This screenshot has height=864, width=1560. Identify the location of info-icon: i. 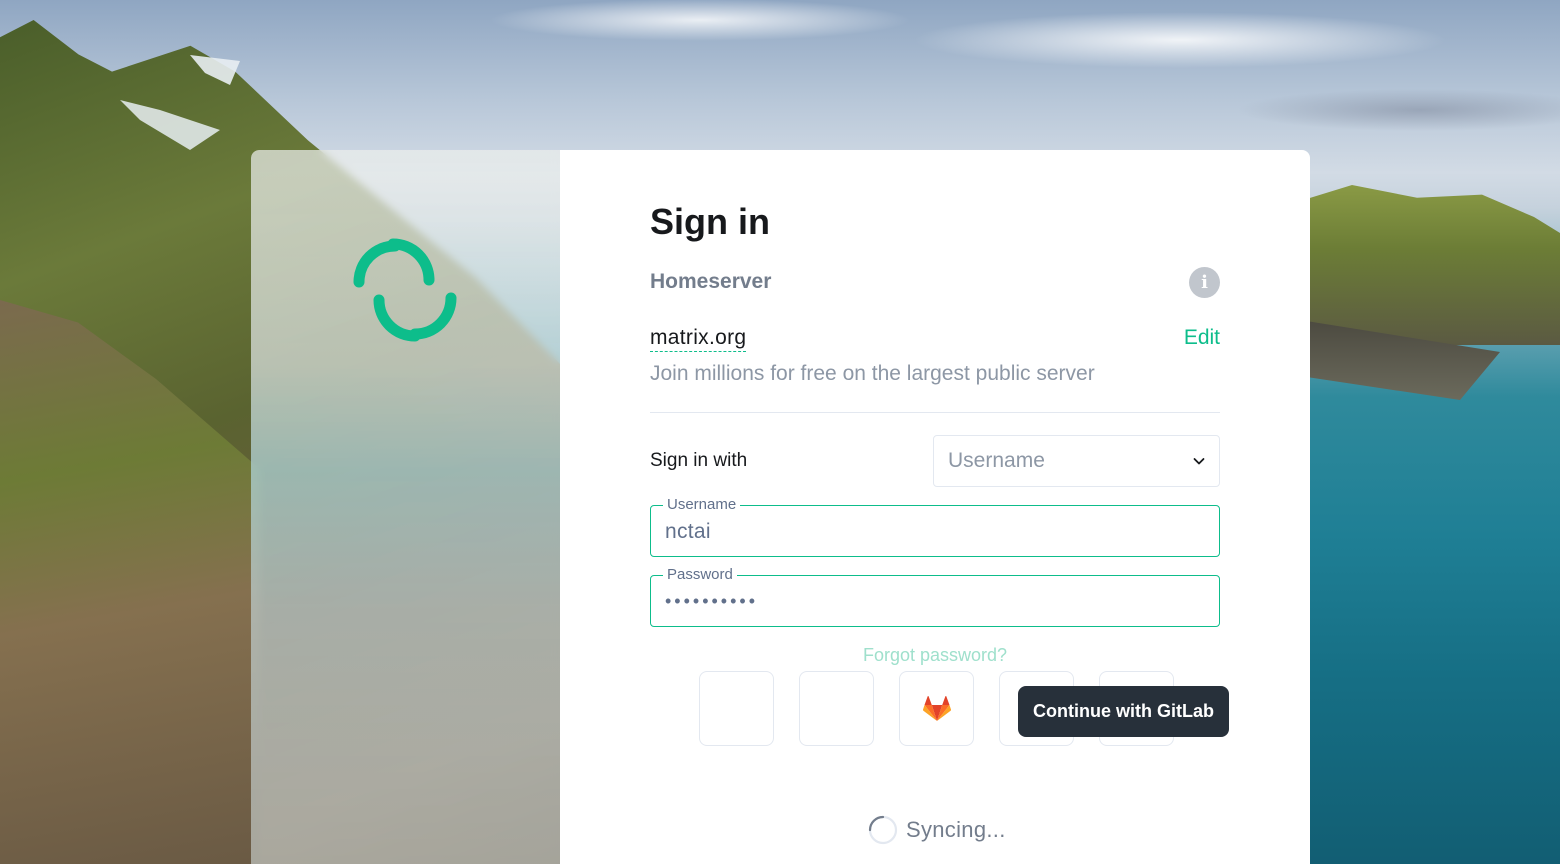
(1204, 282).